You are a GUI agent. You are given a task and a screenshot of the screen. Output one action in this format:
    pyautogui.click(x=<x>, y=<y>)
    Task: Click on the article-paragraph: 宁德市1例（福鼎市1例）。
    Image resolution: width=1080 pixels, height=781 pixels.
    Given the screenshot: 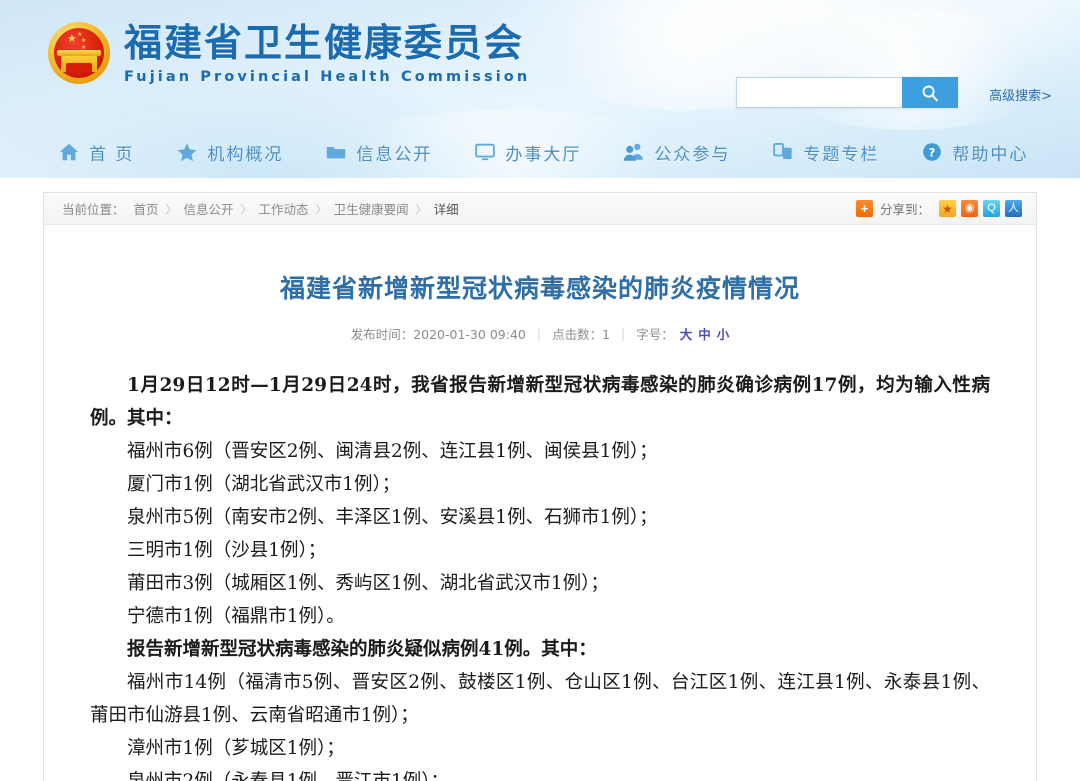 What is the action you would take?
    pyautogui.click(x=236, y=616)
    